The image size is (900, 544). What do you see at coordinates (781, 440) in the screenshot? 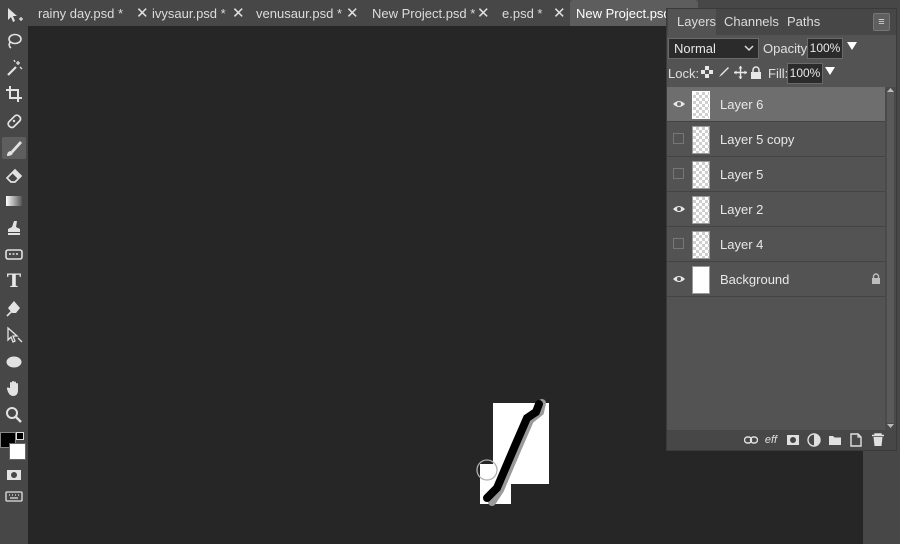
I see `layers-panel-footer: eff` at bounding box center [781, 440].